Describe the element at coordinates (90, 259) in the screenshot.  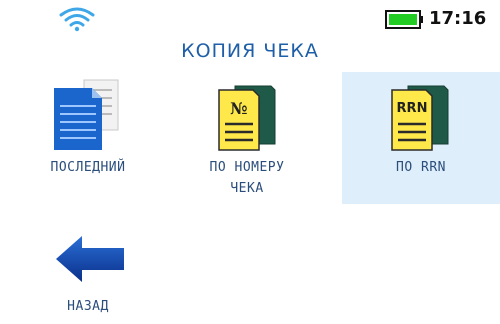
I see `arrow-left-icon` at that location.